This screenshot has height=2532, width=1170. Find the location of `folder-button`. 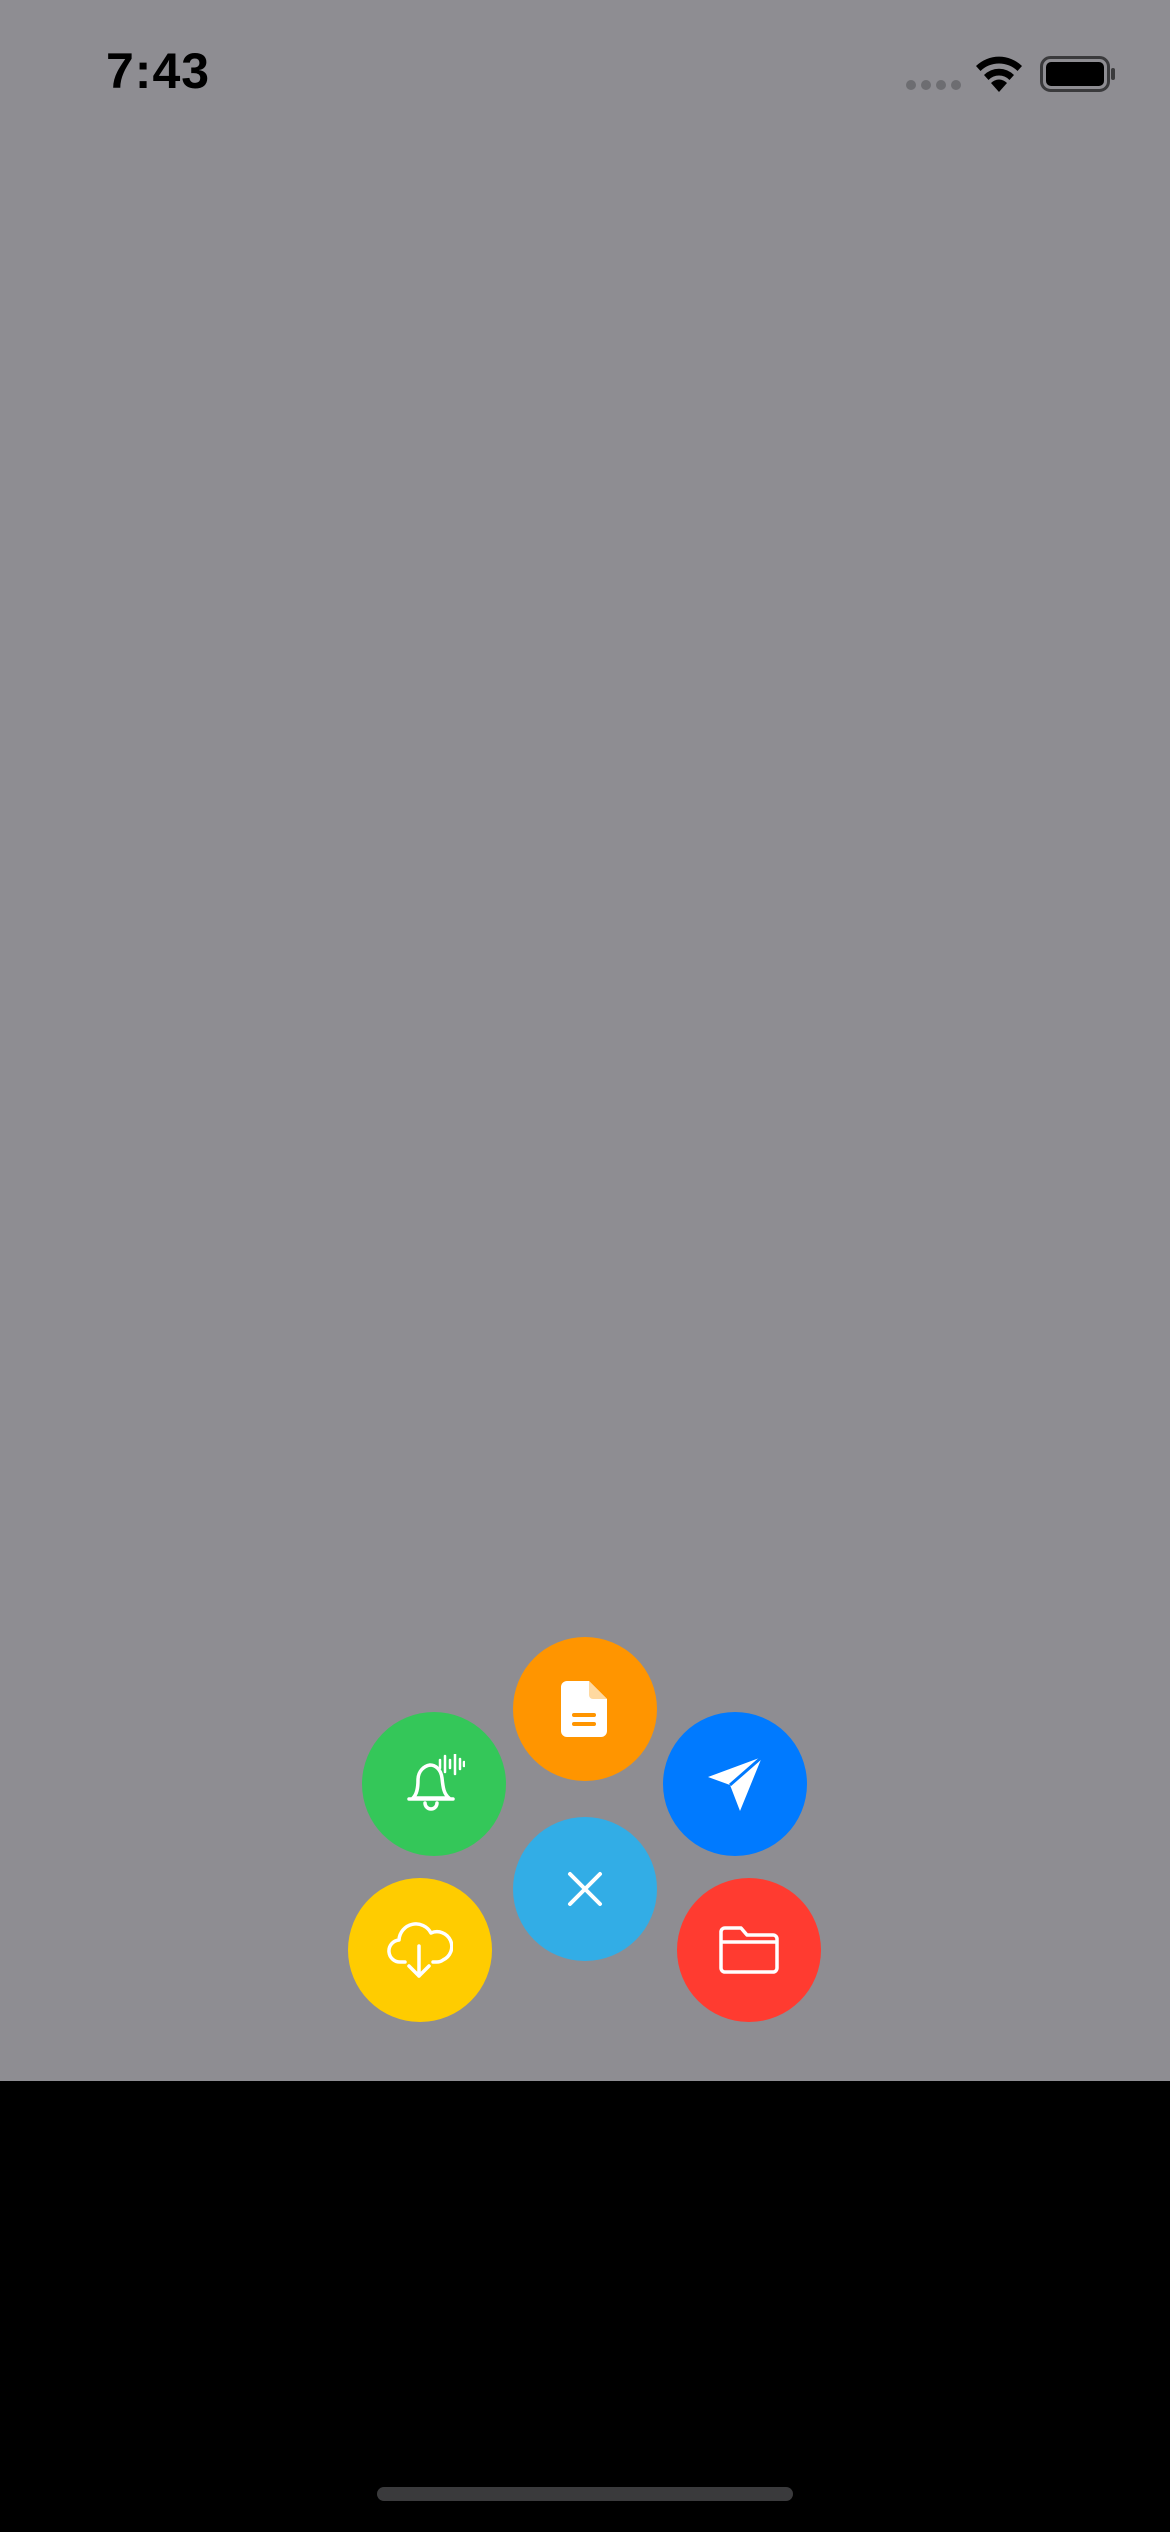

folder-button is located at coordinates (749, 1950).